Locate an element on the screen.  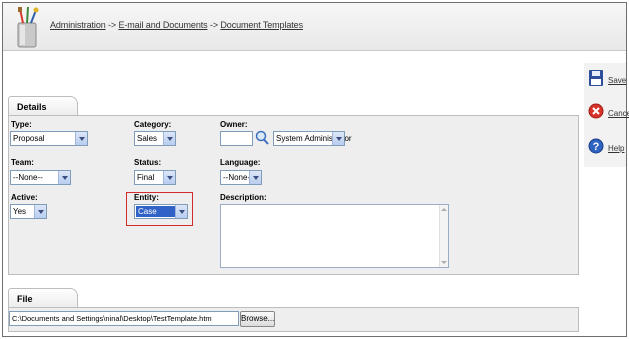
description-label: Description: is located at coordinates (243, 197).